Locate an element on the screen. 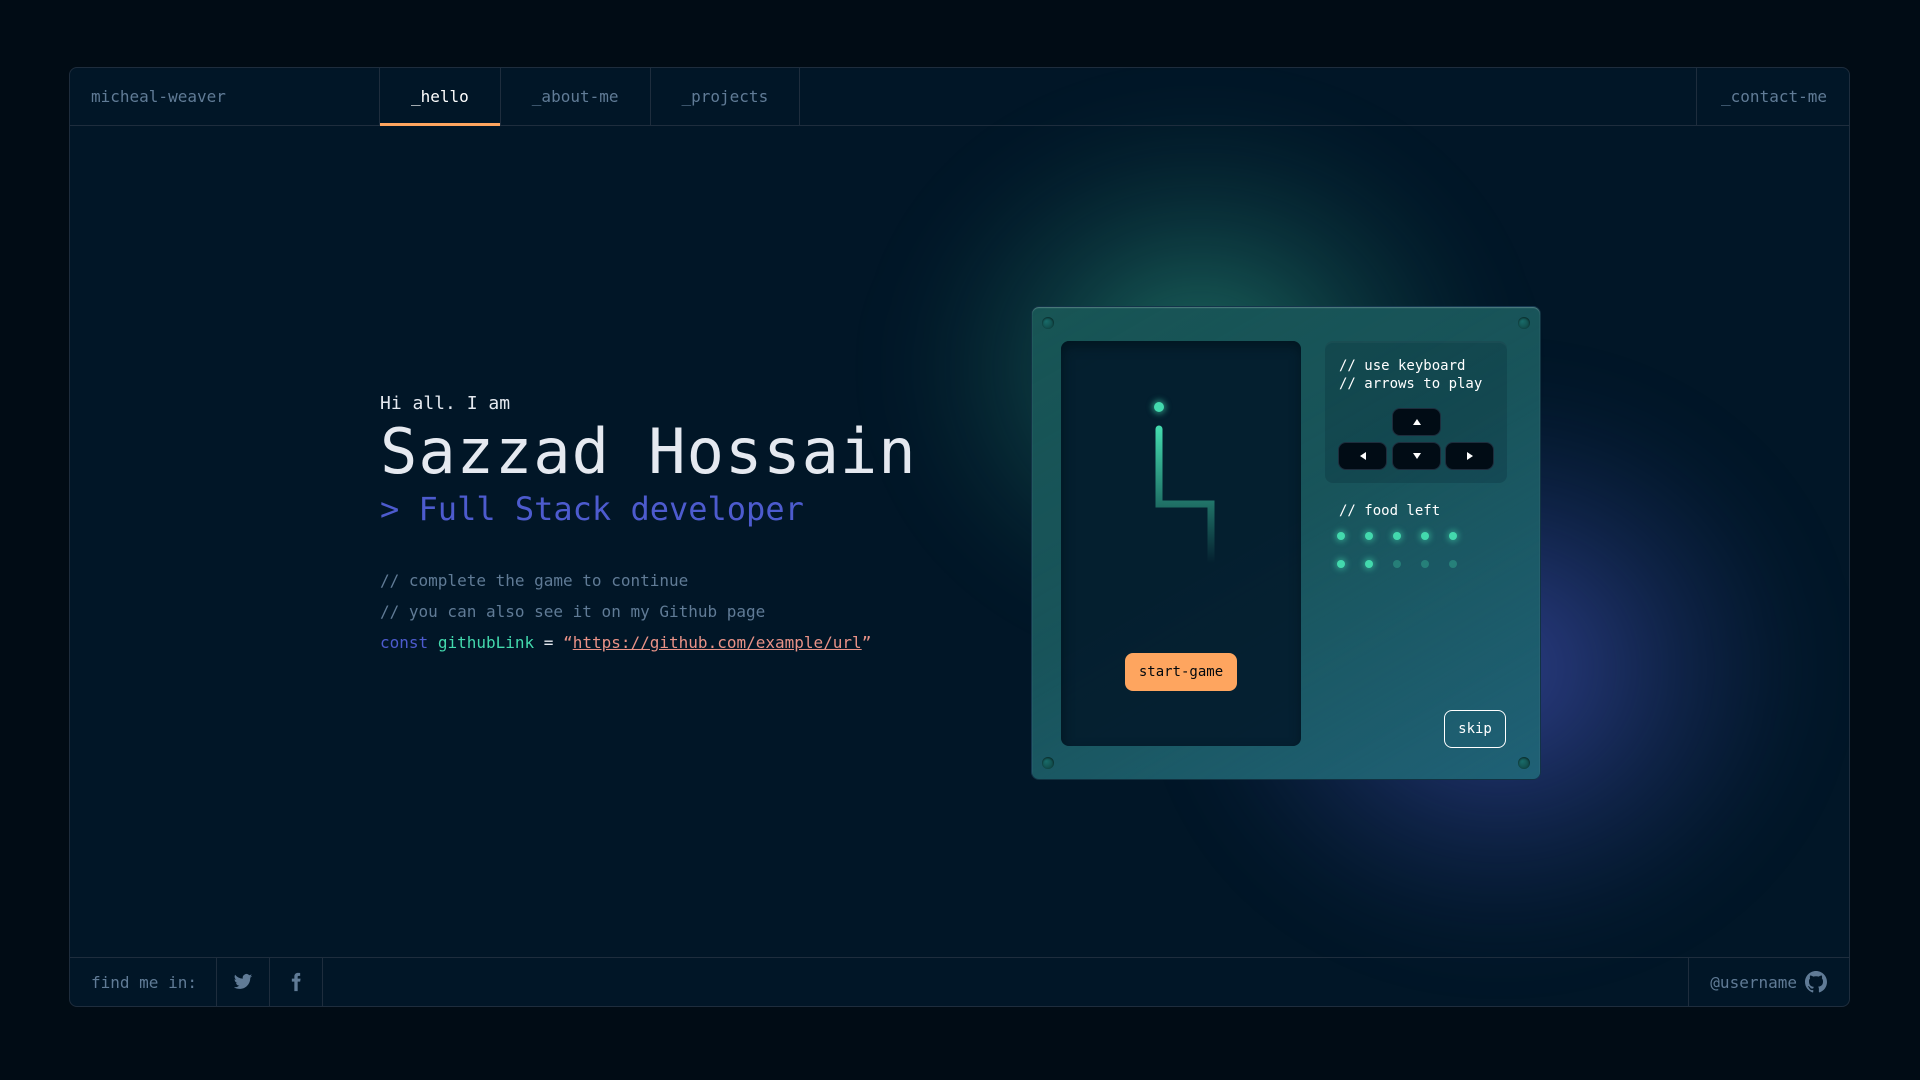 This screenshot has width=1920, height=1080. github-username: @username is located at coordinates (1753, 982).